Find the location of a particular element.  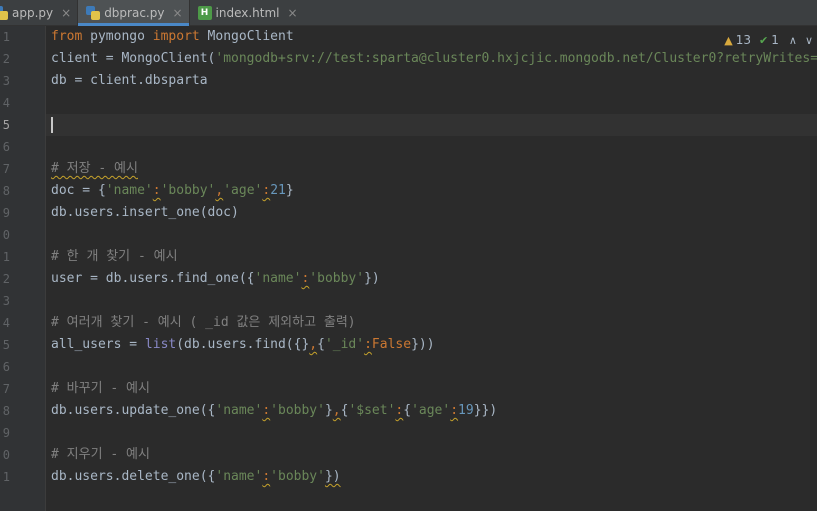

check-icon: ✔ is located at coordinates (764, 40).